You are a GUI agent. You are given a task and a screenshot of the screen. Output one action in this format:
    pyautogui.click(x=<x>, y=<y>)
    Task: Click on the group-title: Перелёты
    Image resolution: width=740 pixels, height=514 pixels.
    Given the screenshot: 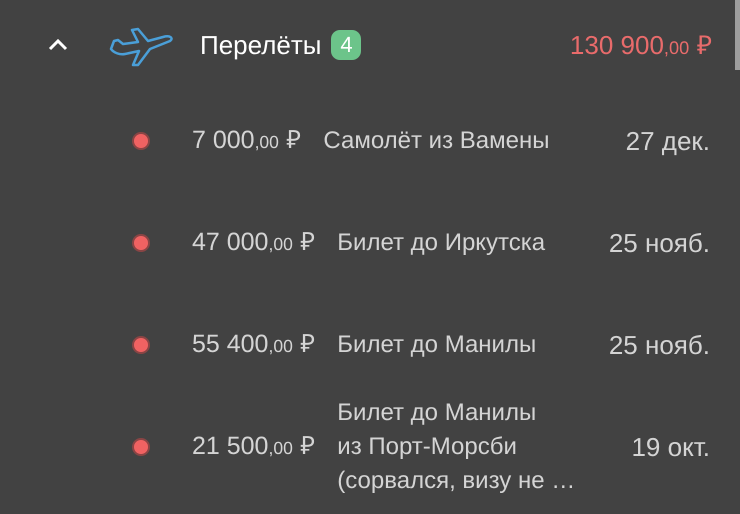 What is the action you would take?
    pyautogui.click(x=261, y=45)
    